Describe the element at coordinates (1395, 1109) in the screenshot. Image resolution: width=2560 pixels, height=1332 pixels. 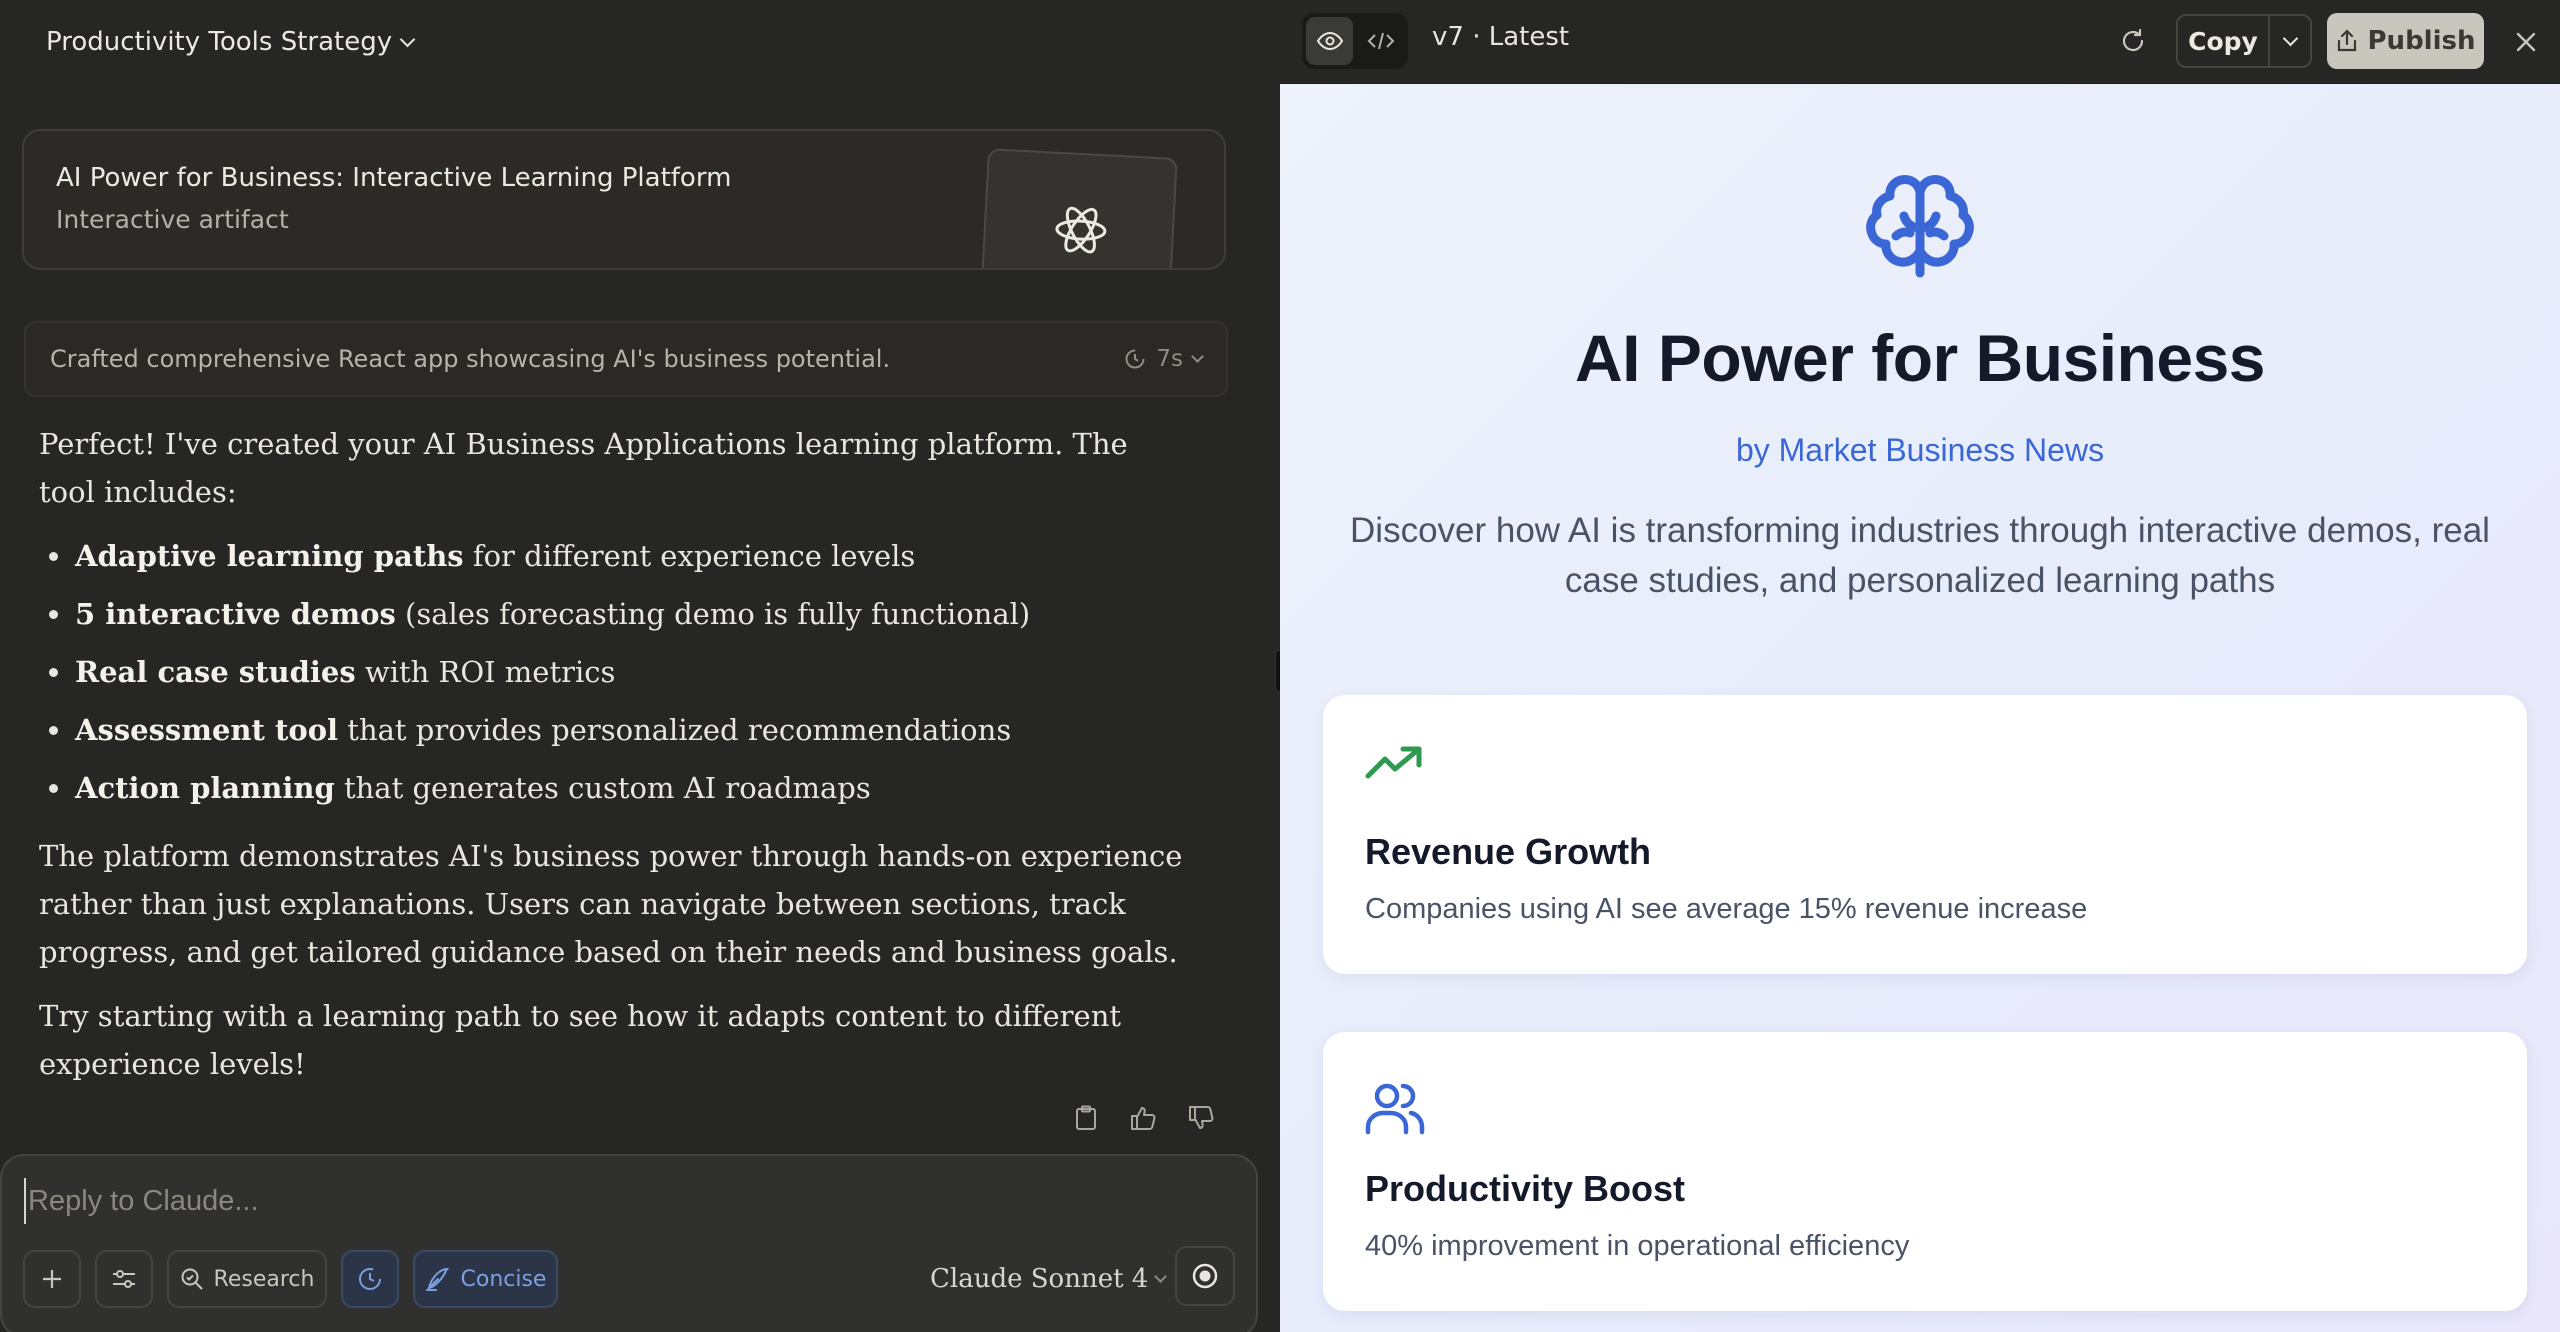
I see `users-icon` at that location.